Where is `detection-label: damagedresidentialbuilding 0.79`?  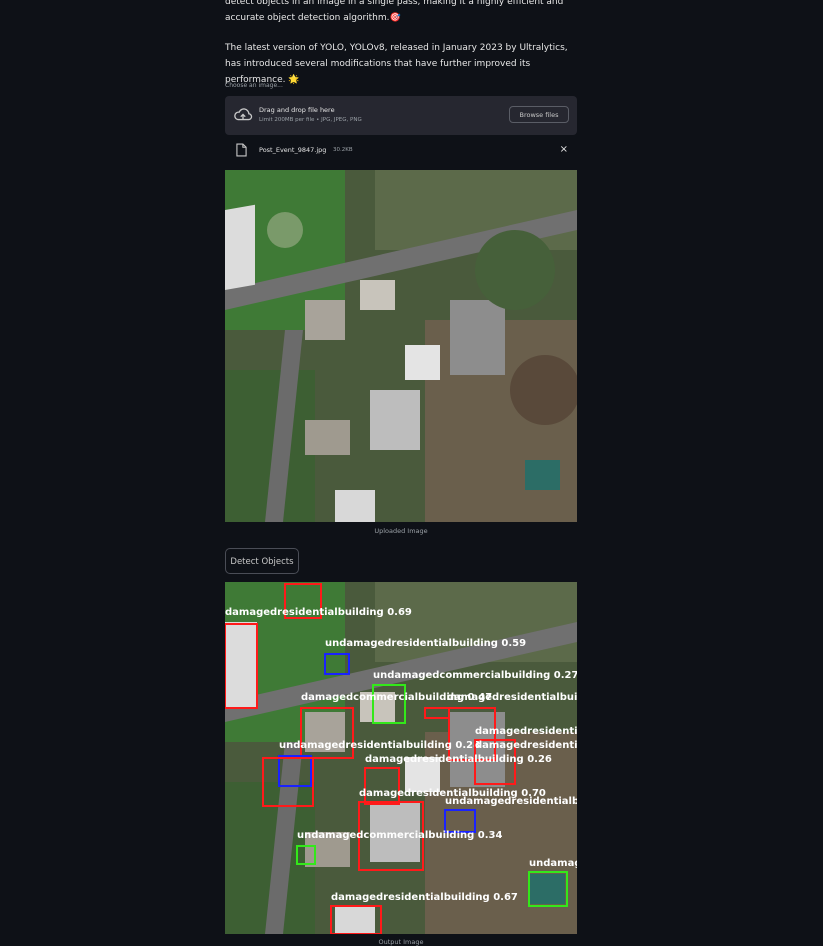 detection-label: damagedresidentialbuilding 0.79 is located at coordinates (526, 745).